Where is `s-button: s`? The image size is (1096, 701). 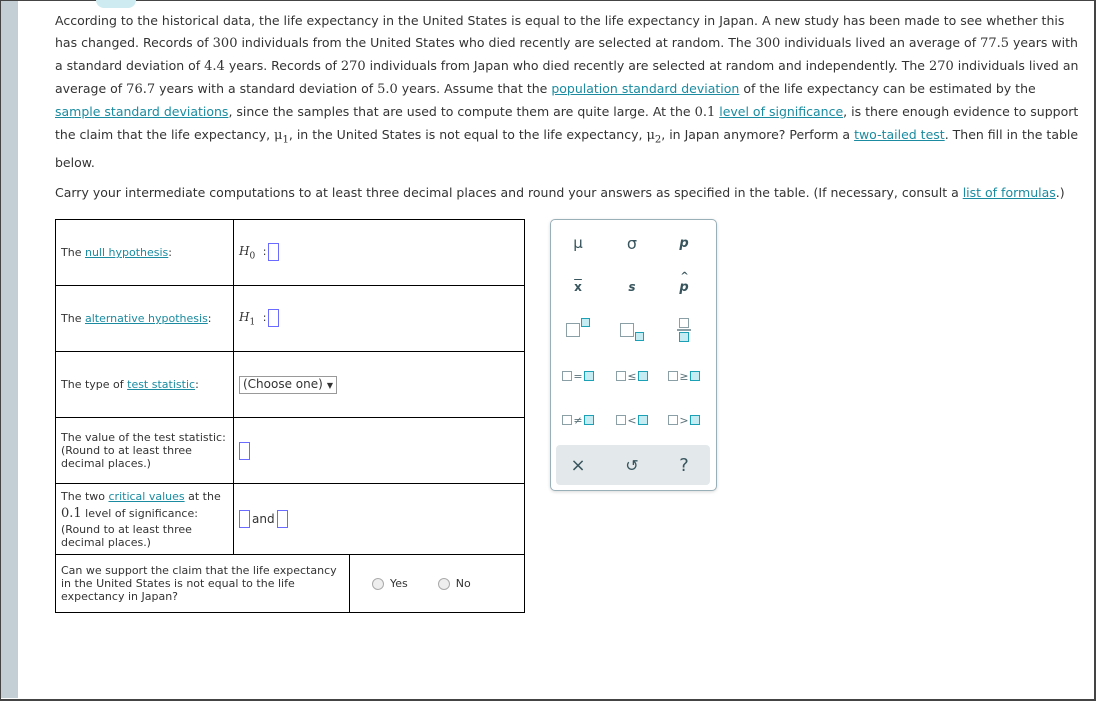
s-button: s is located at coordinates (632, 287).